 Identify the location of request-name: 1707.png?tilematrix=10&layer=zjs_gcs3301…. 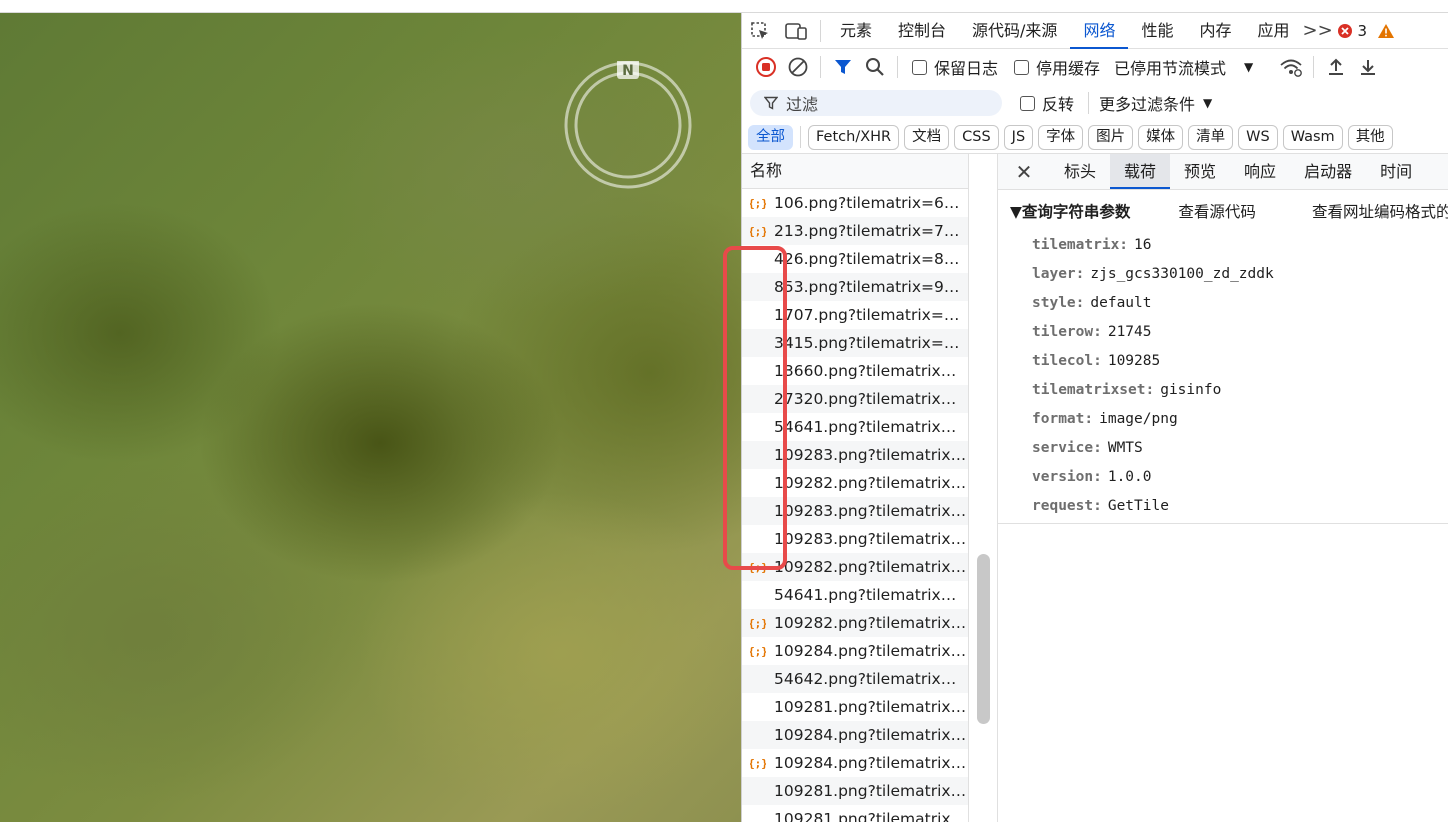
(871, 315).